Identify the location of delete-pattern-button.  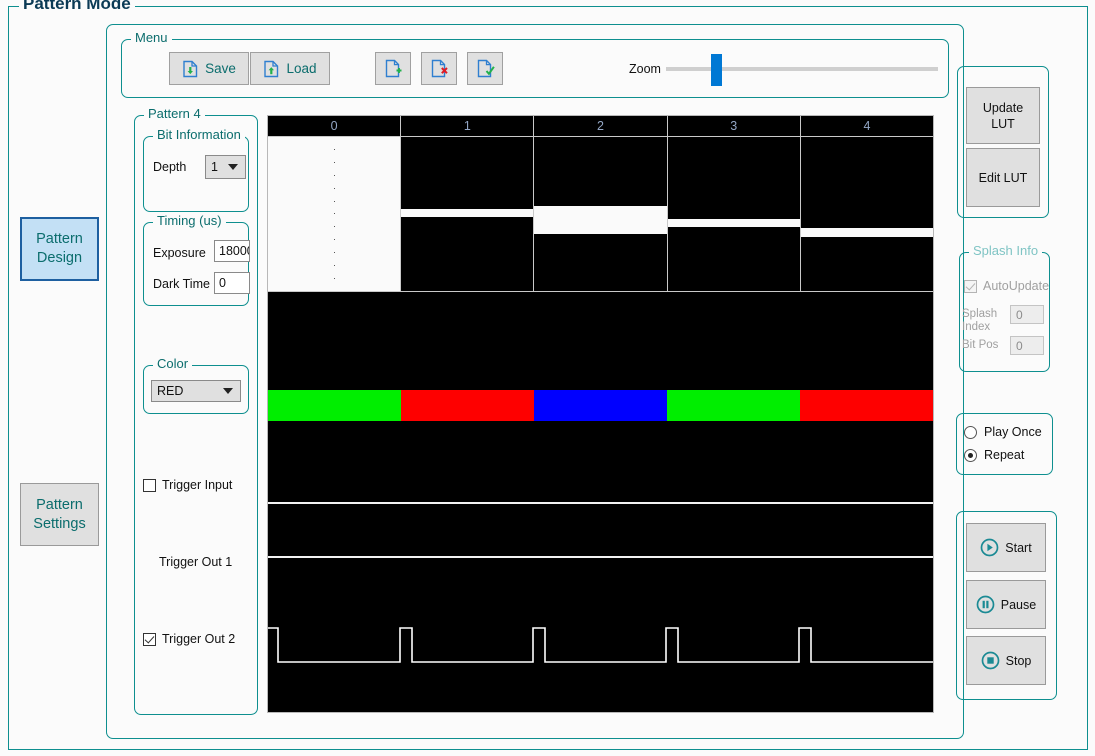
(439, 68).